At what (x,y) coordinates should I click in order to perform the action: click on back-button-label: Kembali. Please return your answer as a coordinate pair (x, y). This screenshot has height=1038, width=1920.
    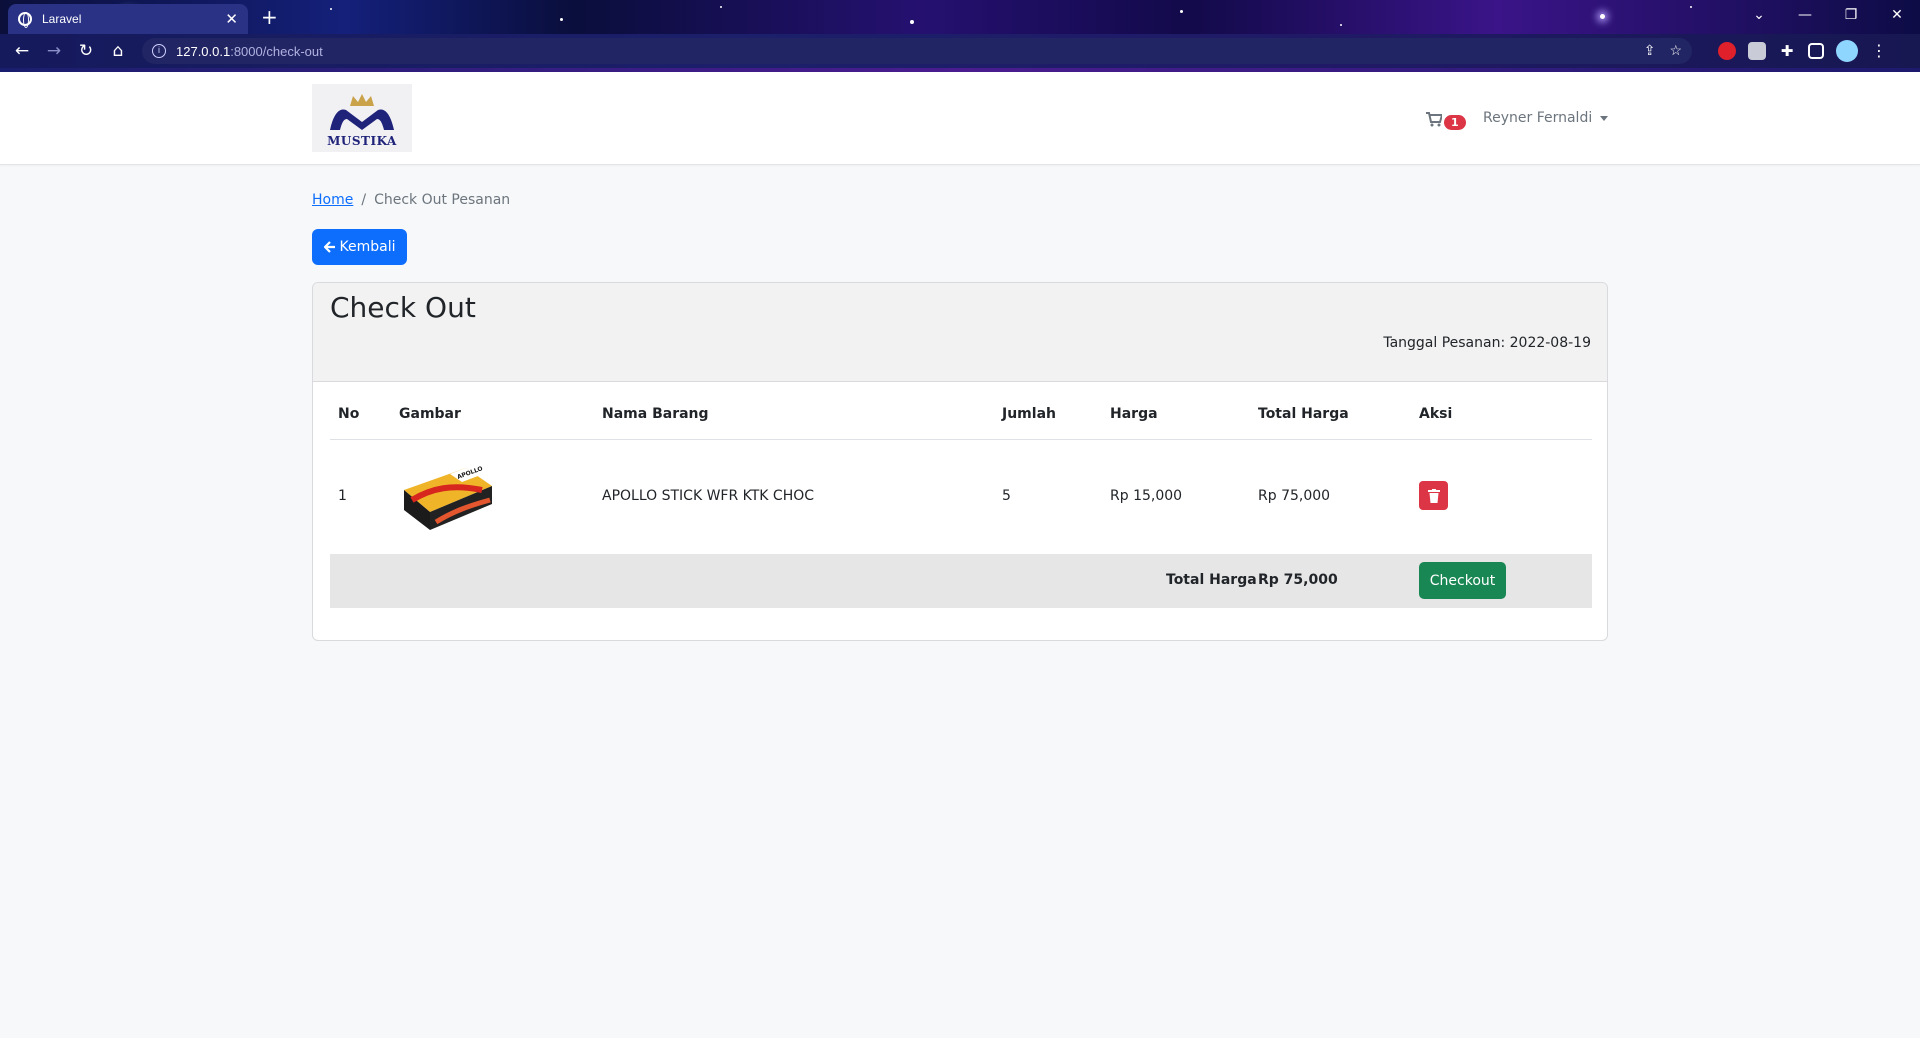
    Looking at the image, I should click on (367, 247).